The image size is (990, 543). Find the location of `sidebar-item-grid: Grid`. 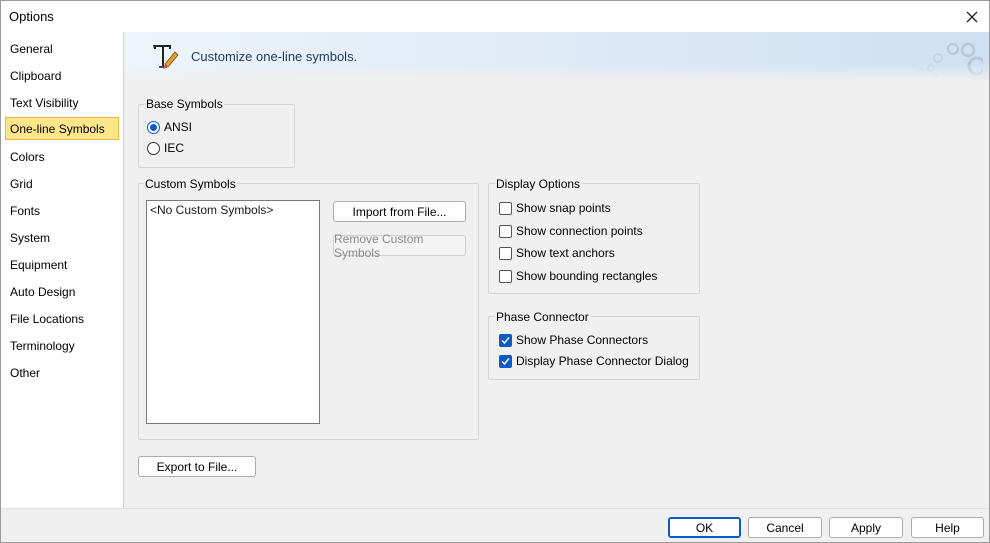

sidebar-item-grid: Grid is located at coordinates (62, 183).